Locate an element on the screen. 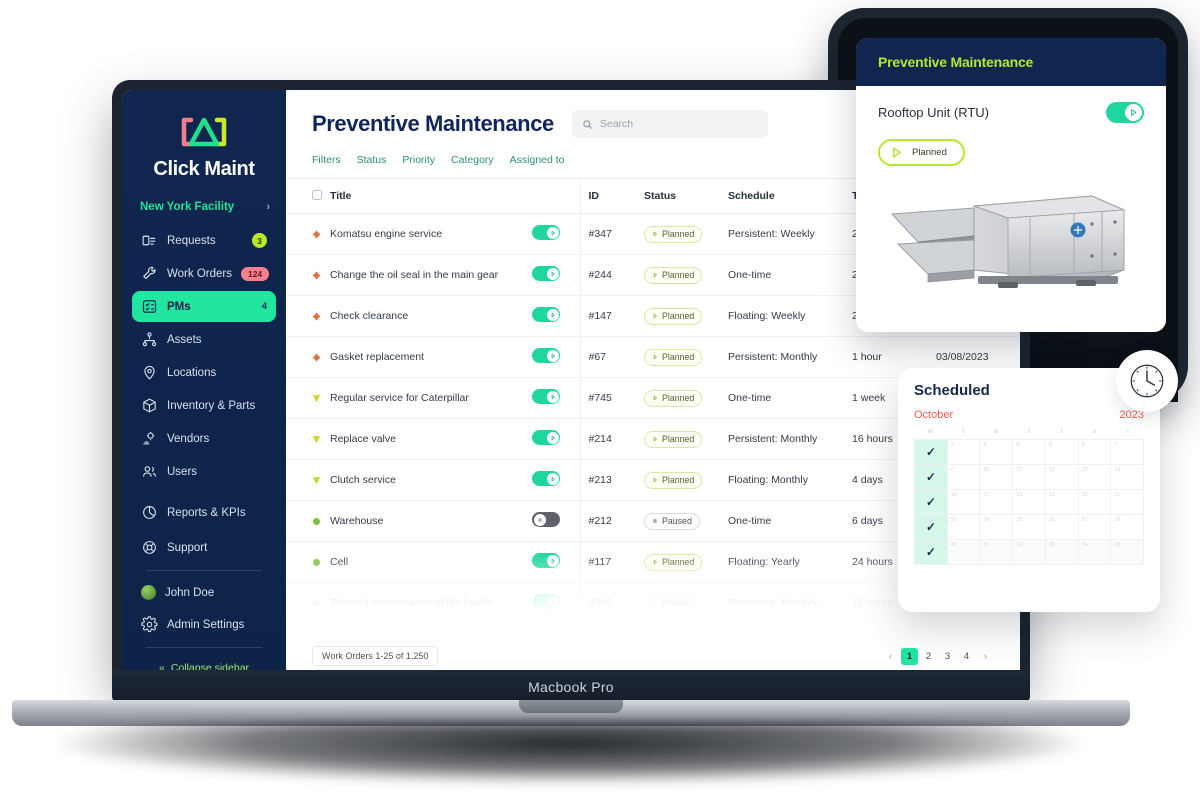 This screenshot has height=802, width=1200. calendar-cell: 17 is located at coordinates (997, 502).